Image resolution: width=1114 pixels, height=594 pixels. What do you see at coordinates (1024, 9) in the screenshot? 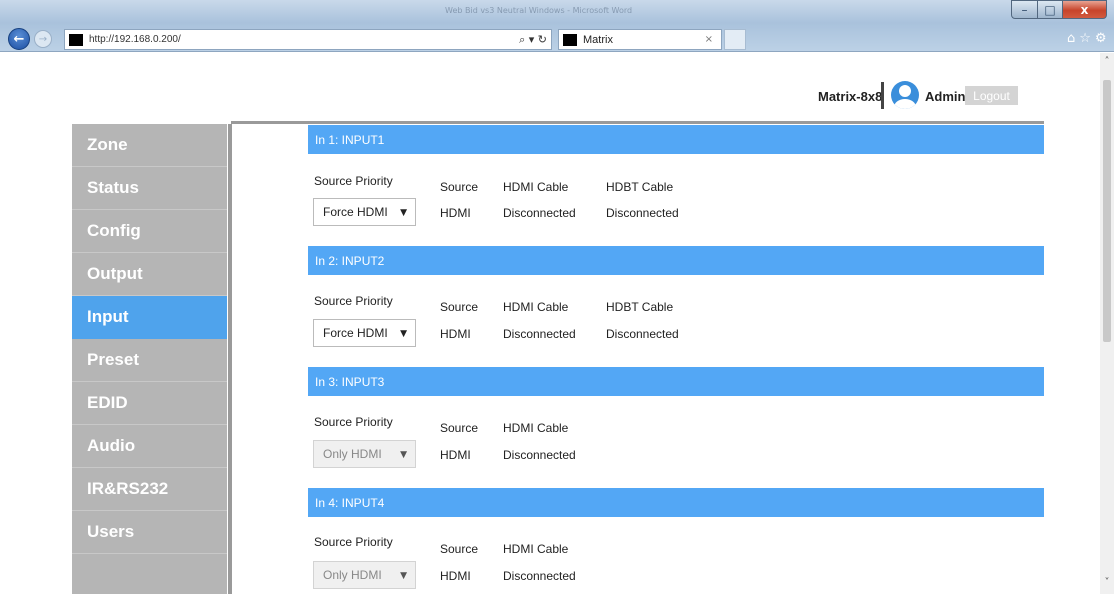
I see `minimize-button: –` at bounding box center [1024, 9].